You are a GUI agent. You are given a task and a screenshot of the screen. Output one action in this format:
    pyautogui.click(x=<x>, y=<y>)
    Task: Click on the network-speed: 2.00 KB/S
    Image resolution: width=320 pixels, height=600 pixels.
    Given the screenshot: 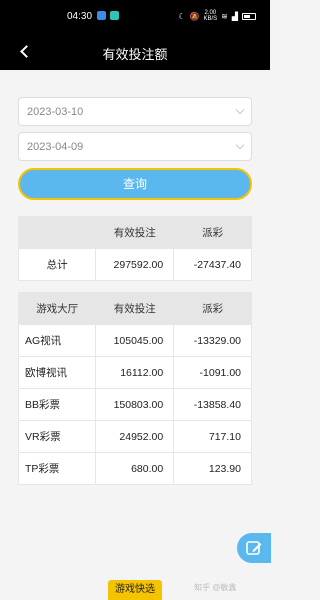 What is the action you would take?
    pyautogui.click(x=210, y=16)
    